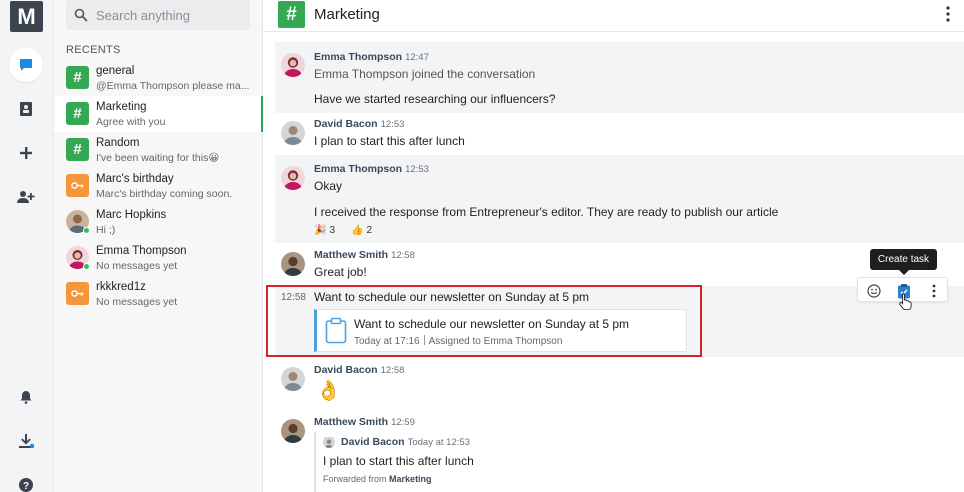 The height and width of the screenshot is (492, 964). What do you see at coordinates (121, 287) in the screenshot?
I see `recent-item-name: rkkkred1z` at bounding box center [121, 287].